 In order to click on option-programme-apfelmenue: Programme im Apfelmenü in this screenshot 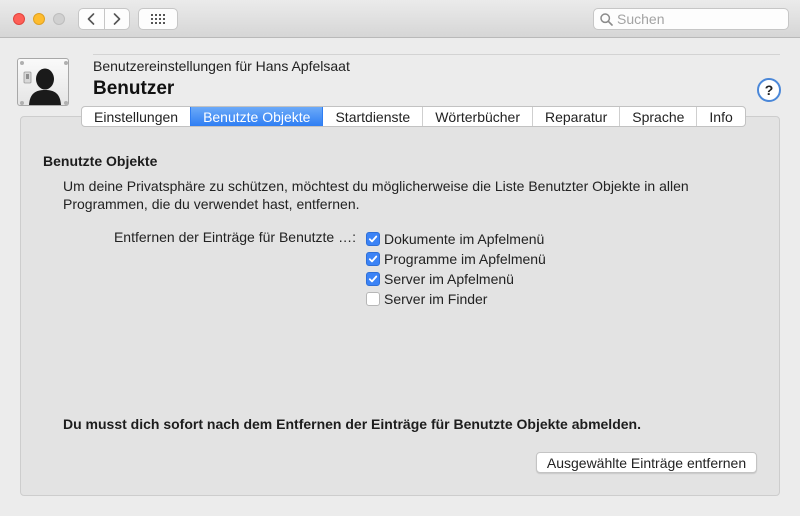, I will do `click(456, 259)`.